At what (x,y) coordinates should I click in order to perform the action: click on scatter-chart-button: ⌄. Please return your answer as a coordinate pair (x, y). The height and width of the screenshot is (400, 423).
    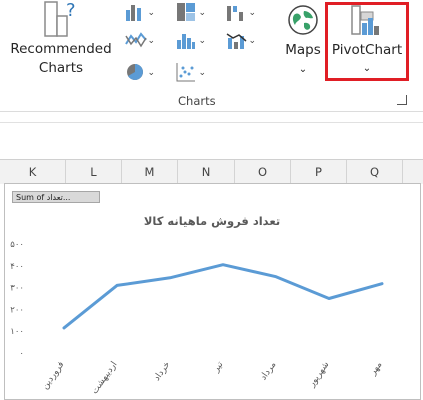
    Looking at the image, I should click on (191, 73).